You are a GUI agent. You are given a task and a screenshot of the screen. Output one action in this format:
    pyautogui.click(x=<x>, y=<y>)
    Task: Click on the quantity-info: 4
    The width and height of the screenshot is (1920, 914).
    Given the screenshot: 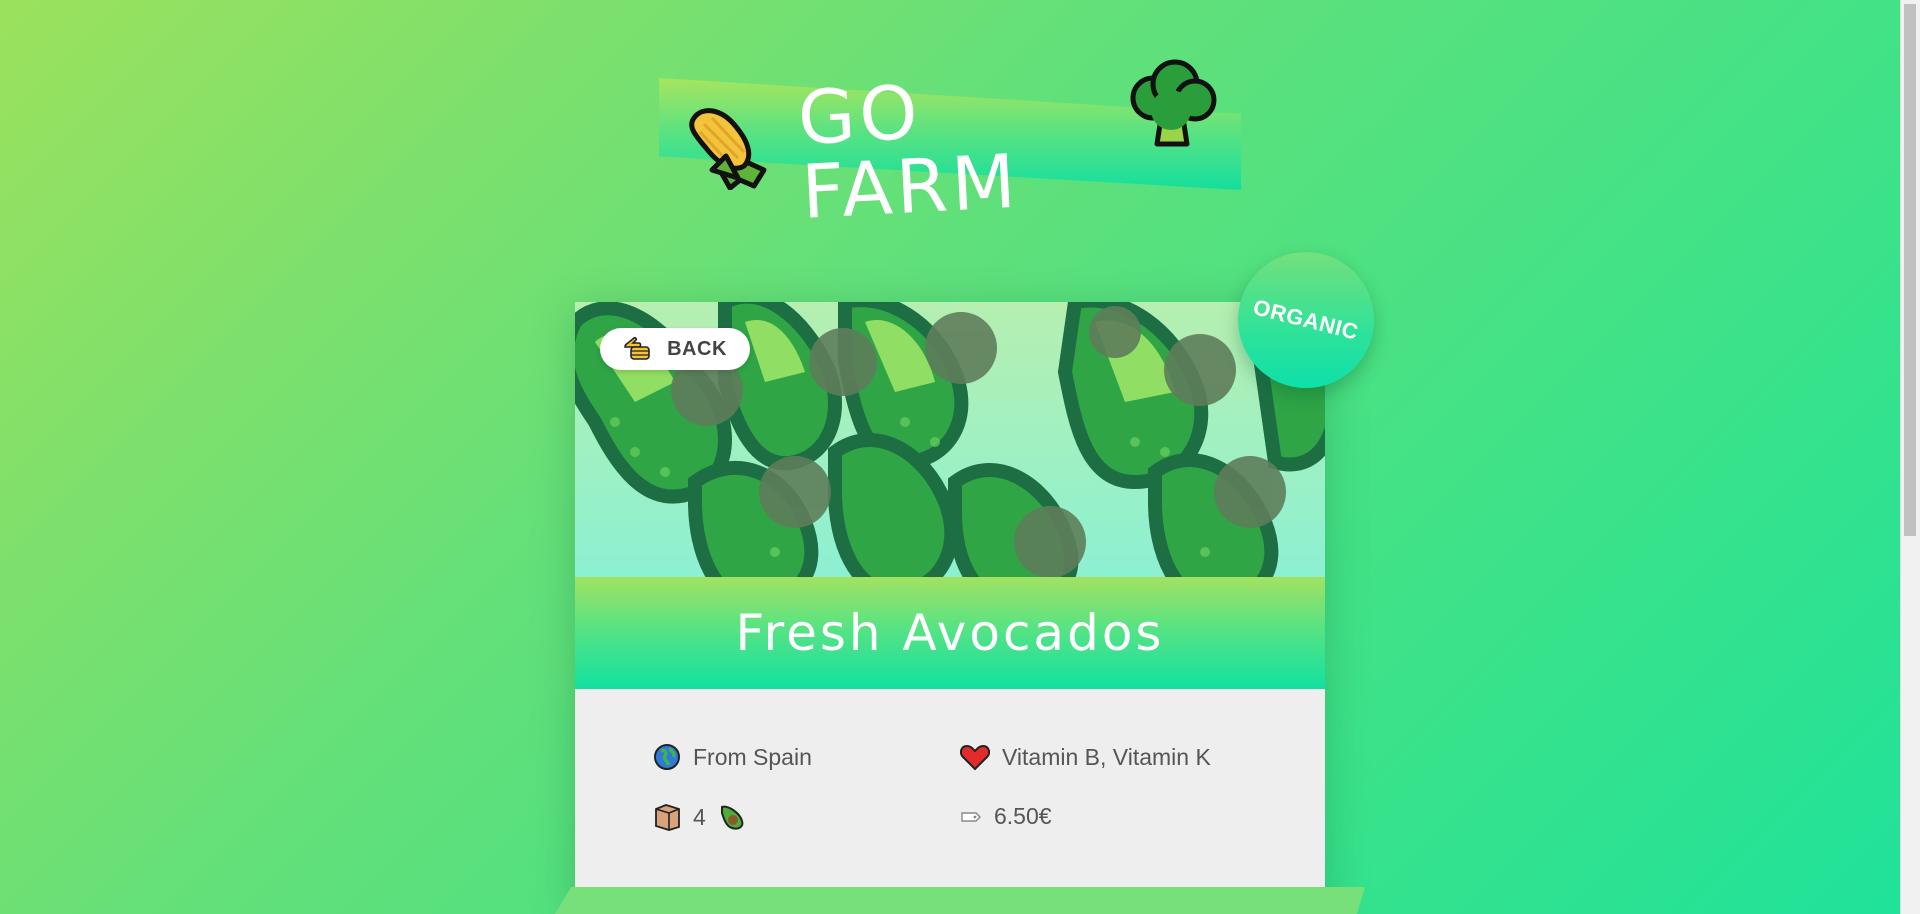 What is the action you would take?
    pyautogui.click(x=699, y=817)
    